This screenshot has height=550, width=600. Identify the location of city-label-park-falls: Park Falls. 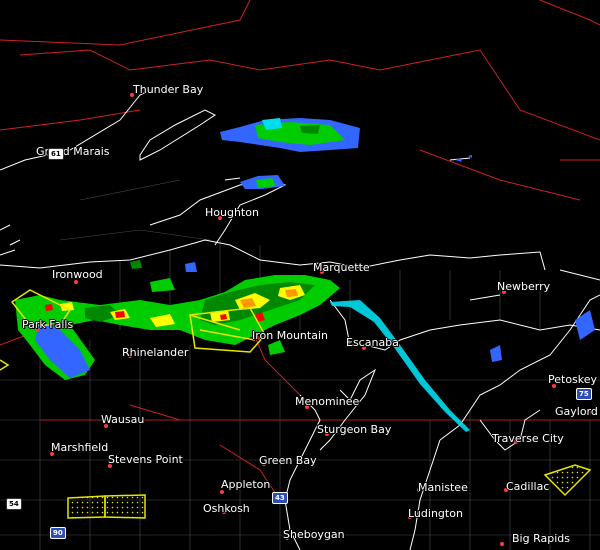
(48, 324).